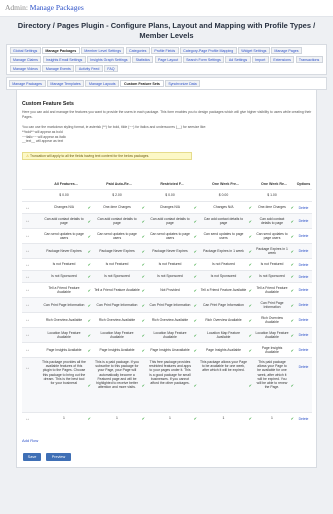 This screenshot has width=333, height=514. I want to click on subtab-custom-feature-sets: Custom Feature Sets, so click(142, 83).